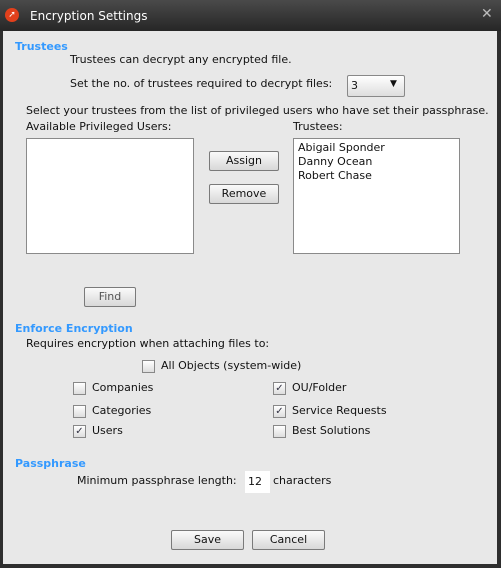 This screenshot has width=501, height=568. Describe the element at coordinates (89, 16) in the screenshot. I see `dialog-title: Encryption Settings` at that location.